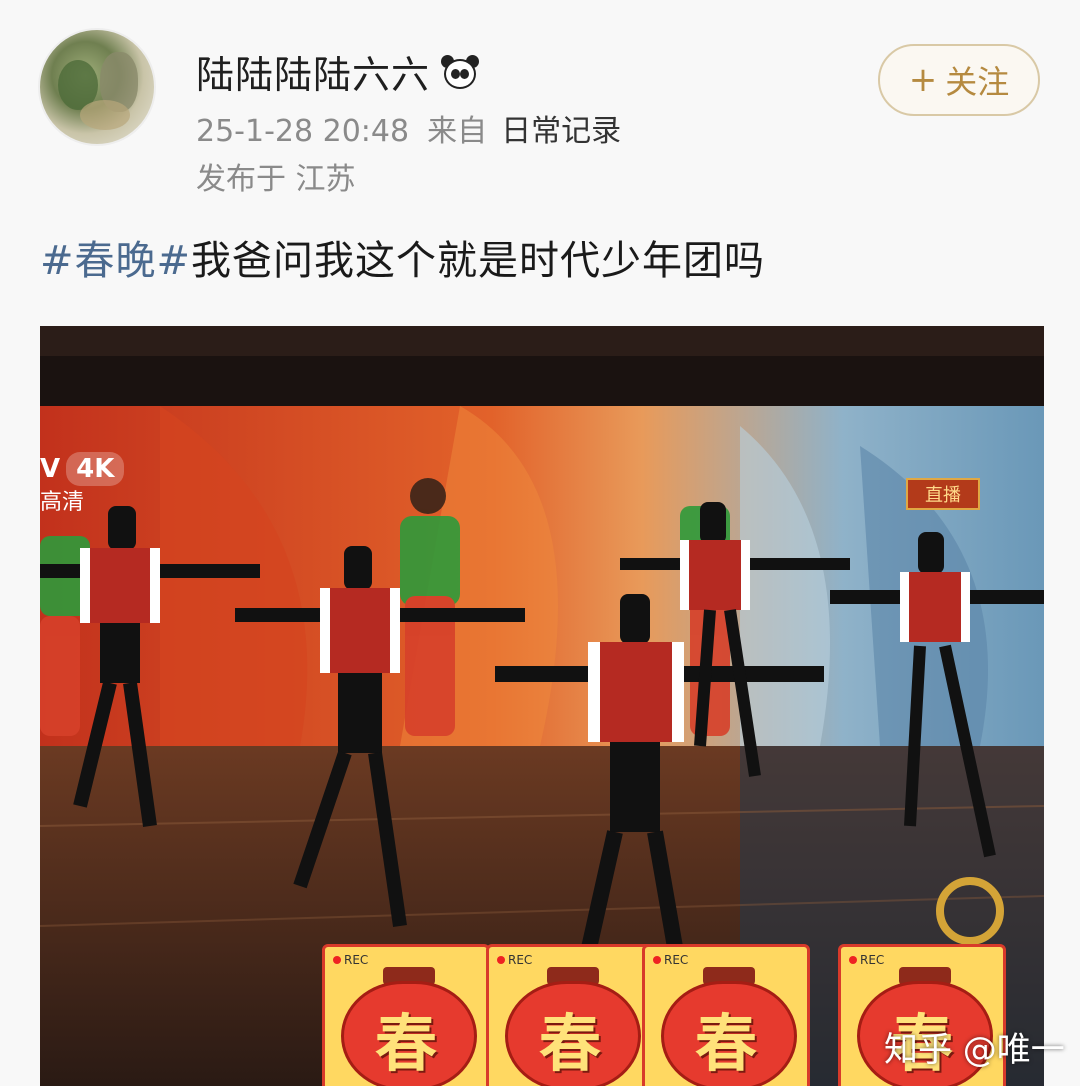  Describe the element at coordinates (97, 87) in the screenshot. I see `avatar` at that location.